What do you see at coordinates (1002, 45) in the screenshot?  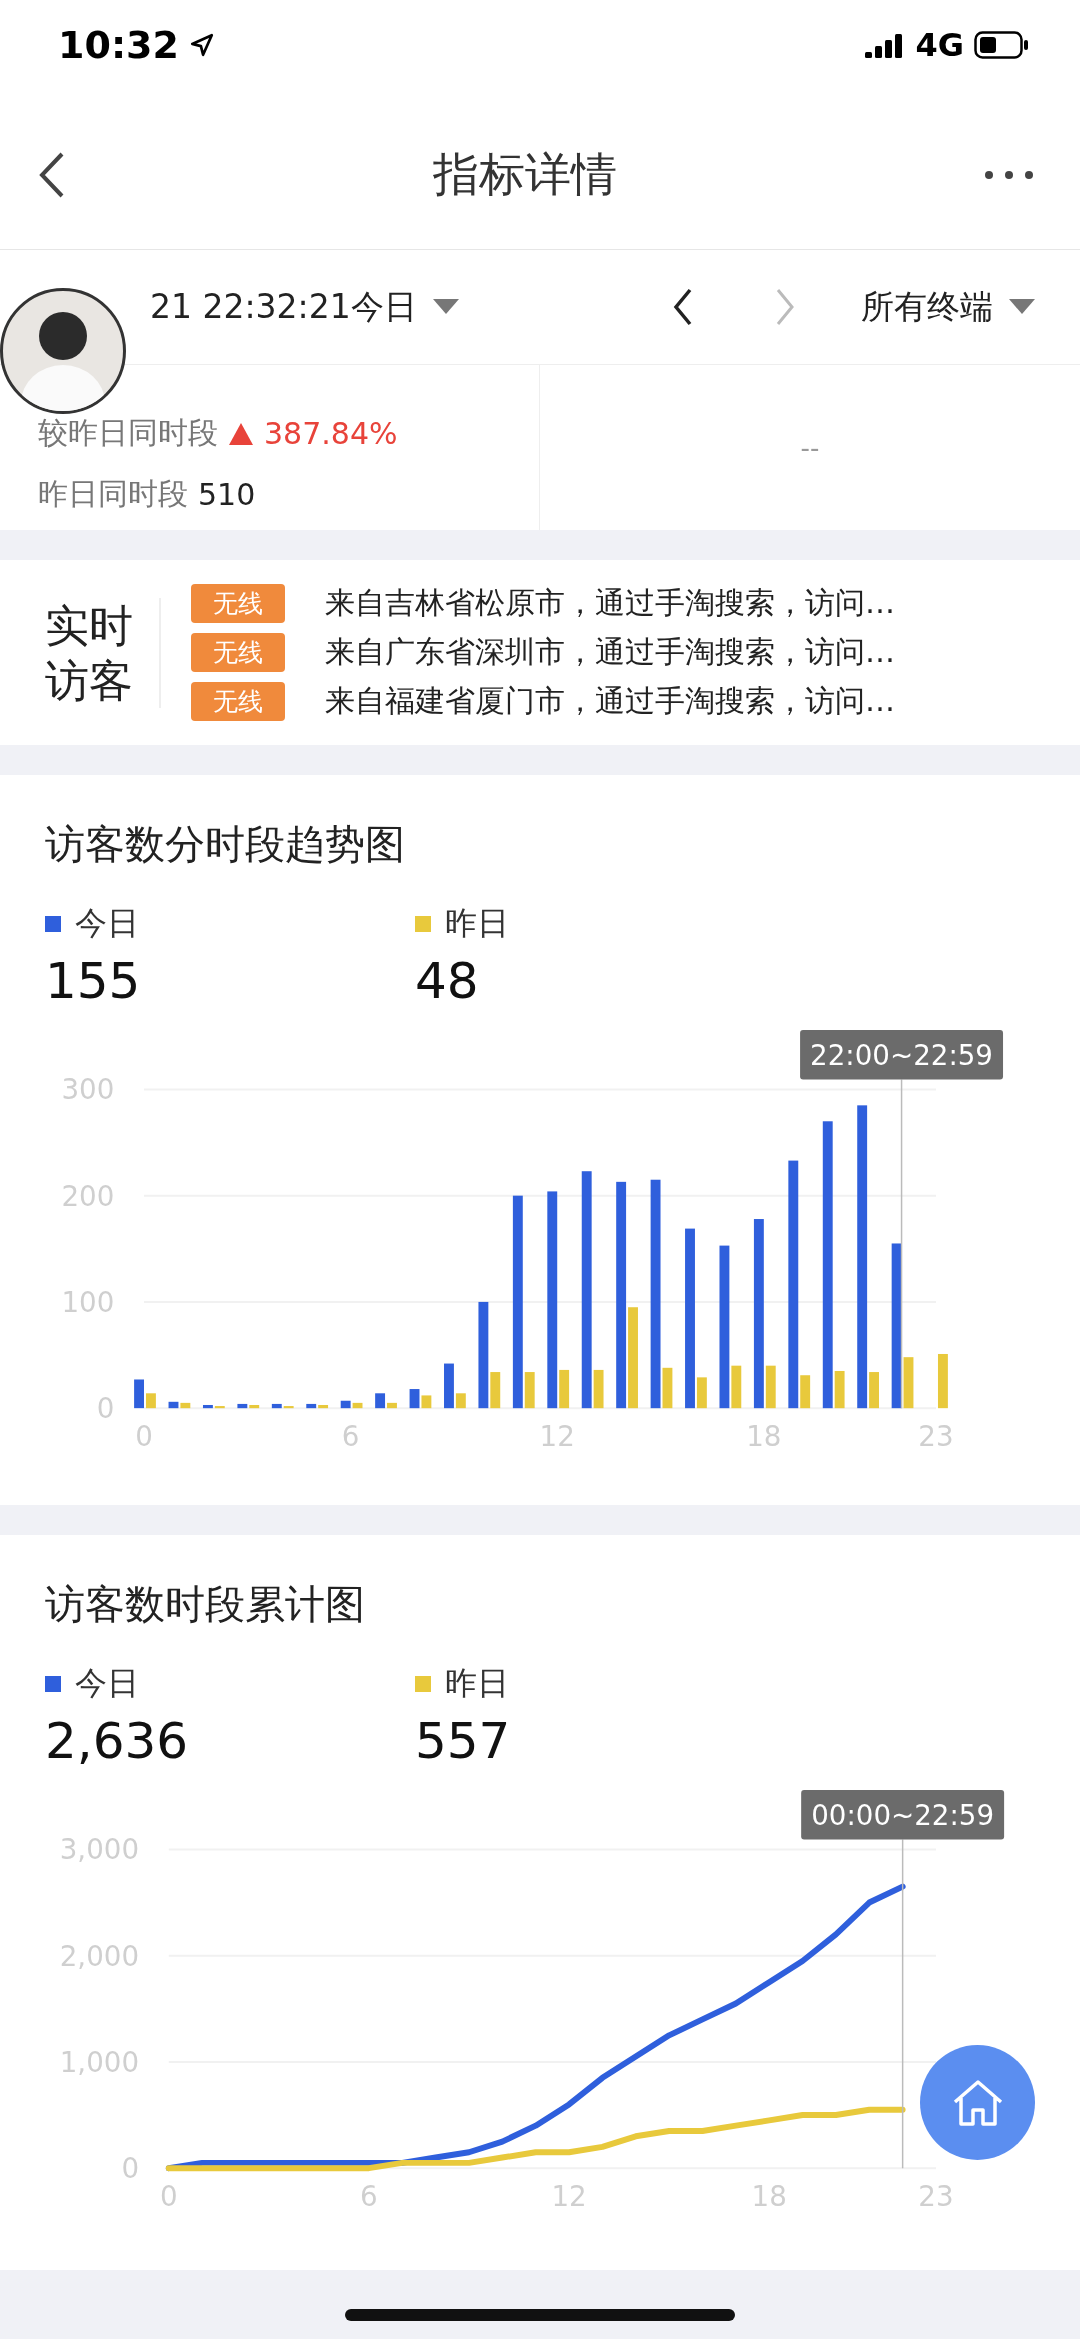 I see `battery-icon` at bounding box center [1002, 45].